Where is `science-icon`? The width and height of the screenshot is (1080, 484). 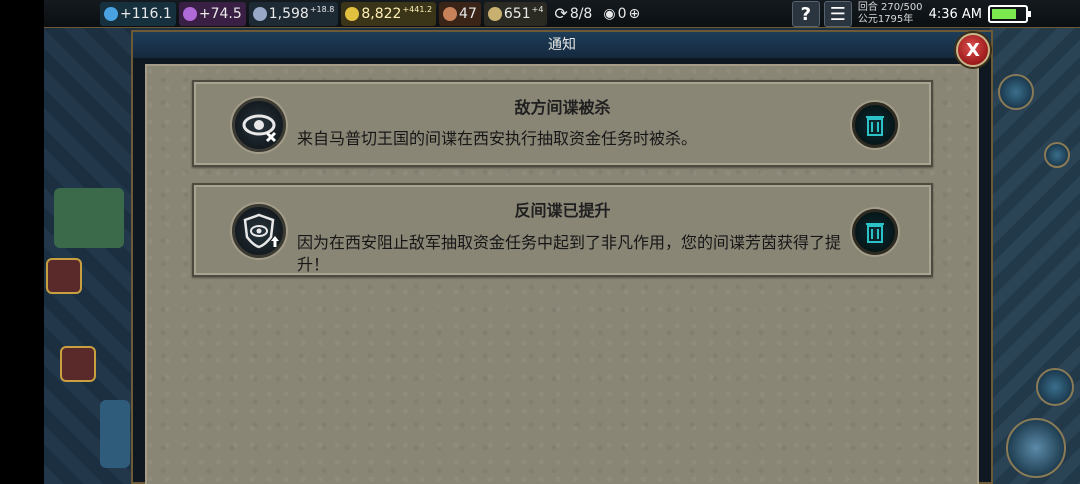 science-icon is located at coordinates (111, 13).